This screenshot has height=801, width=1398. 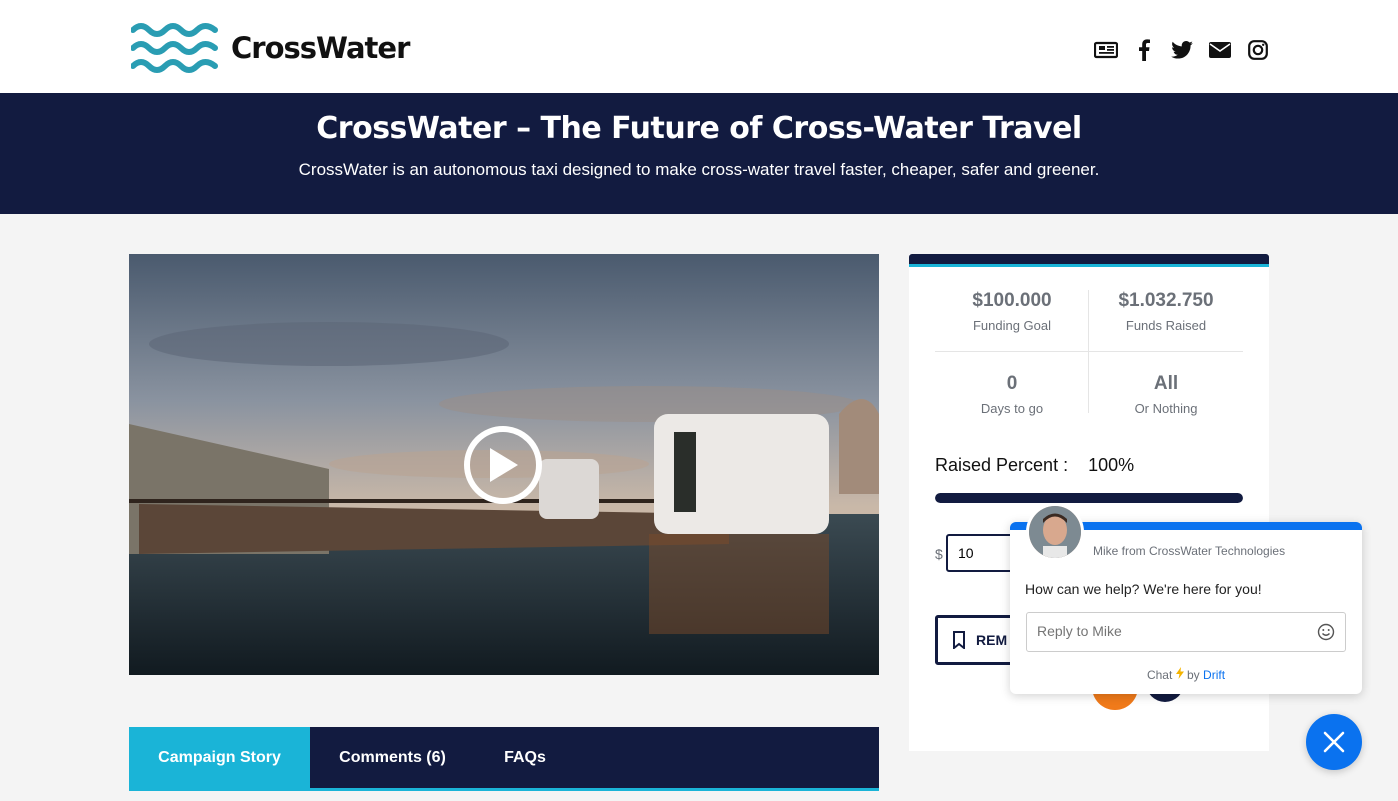 I want to click on lightning-icon, so click(x=1179, y=673).